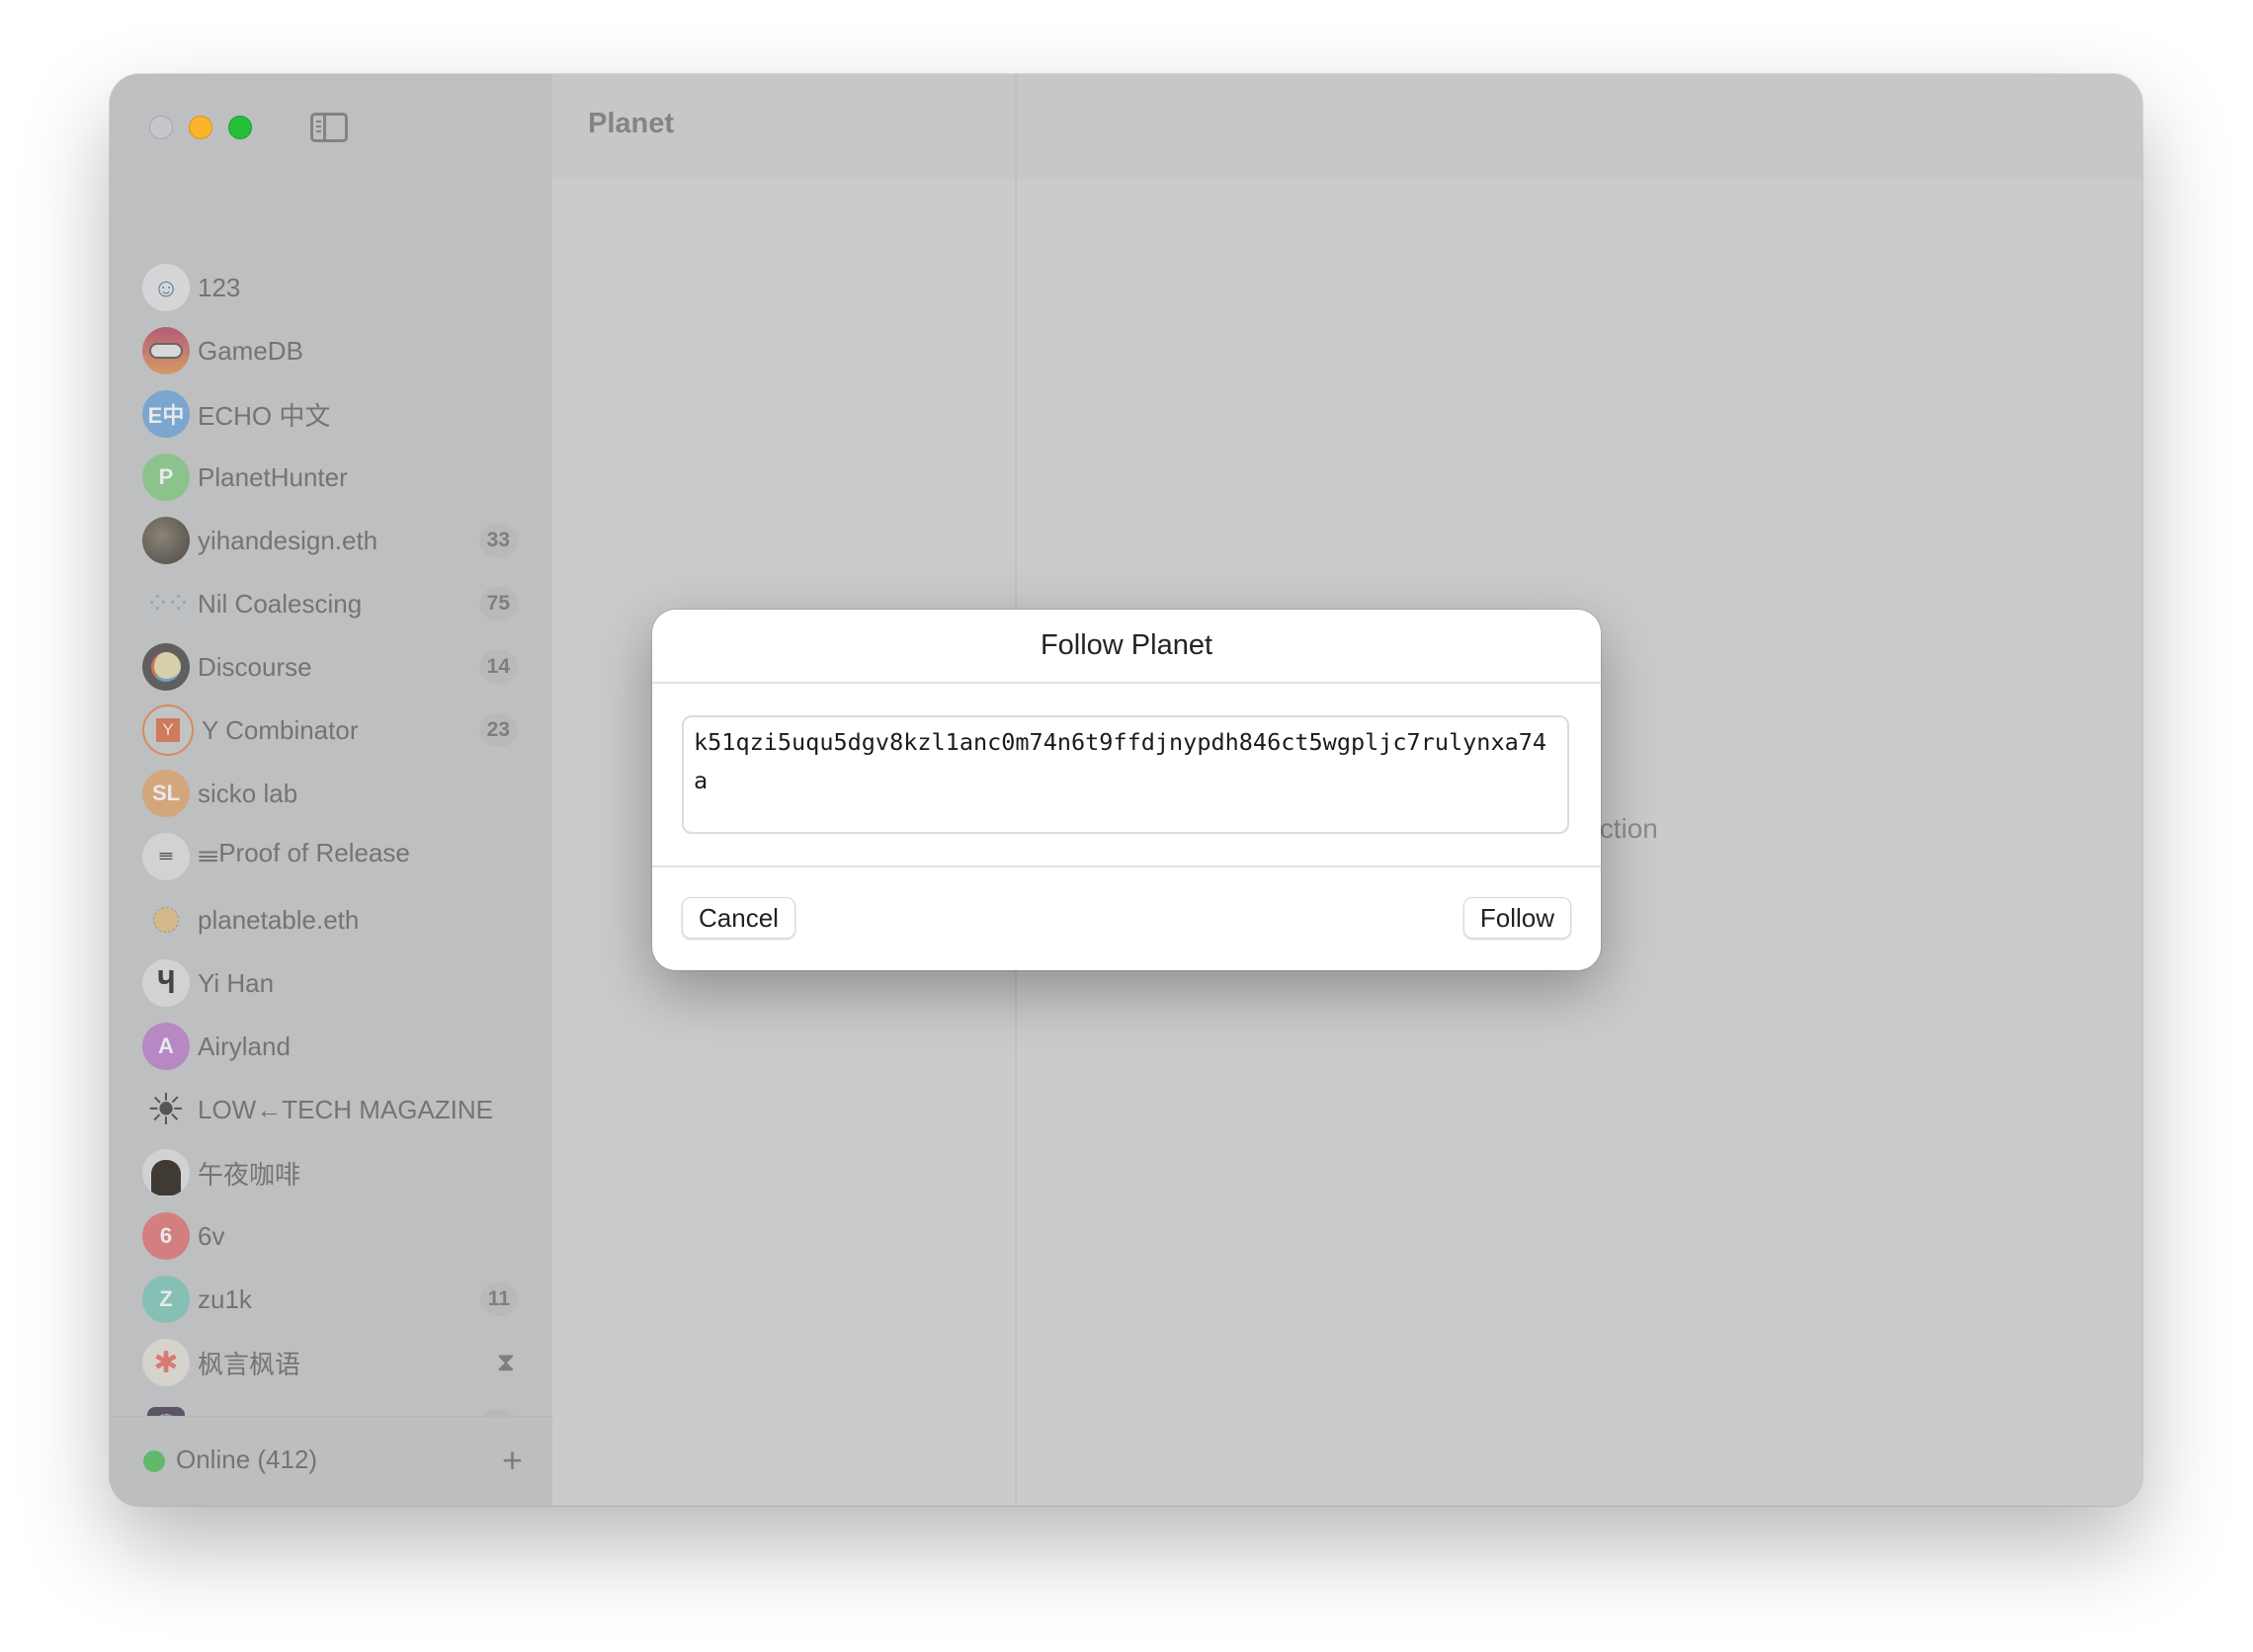 Image resolution: width=2253 pixels, height=1652 pixels. What do you see at coordinates (249, 1364) in the screenshot?
I see `sidebar-item-label: 枫言枫语` at bounding box center [249, 1364].